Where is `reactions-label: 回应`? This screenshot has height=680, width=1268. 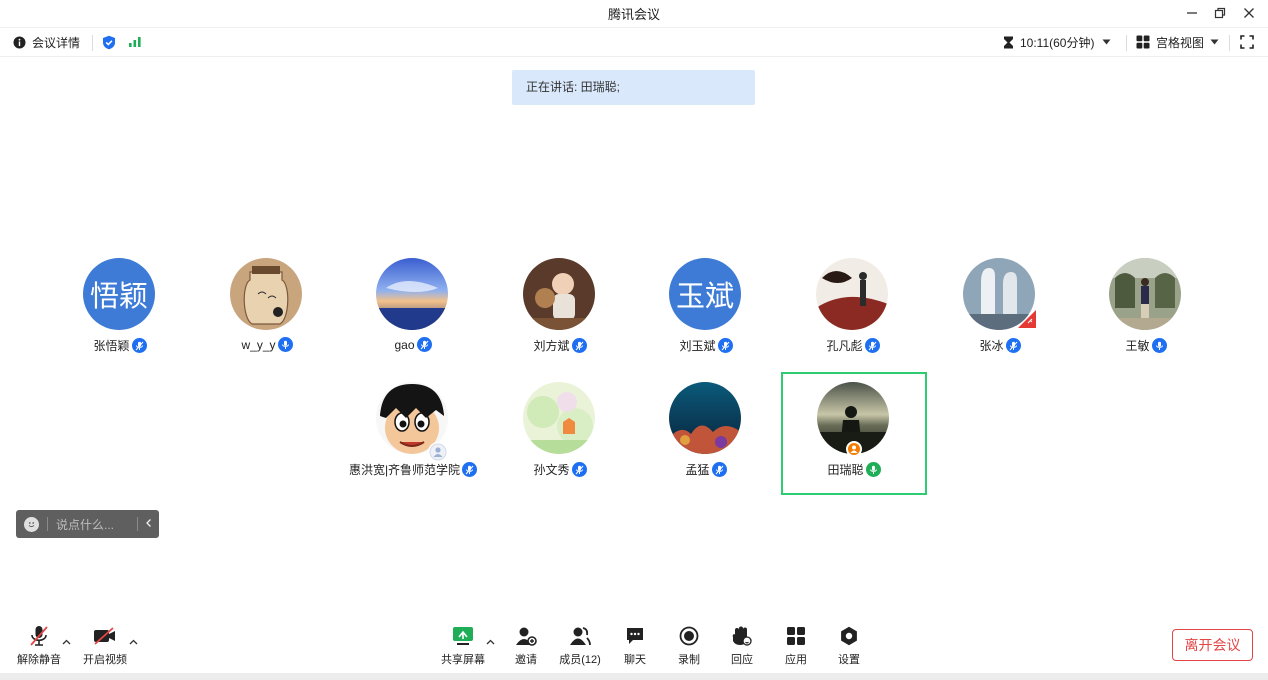 reactions-label: 回应 is located at coordinates (742, 660).